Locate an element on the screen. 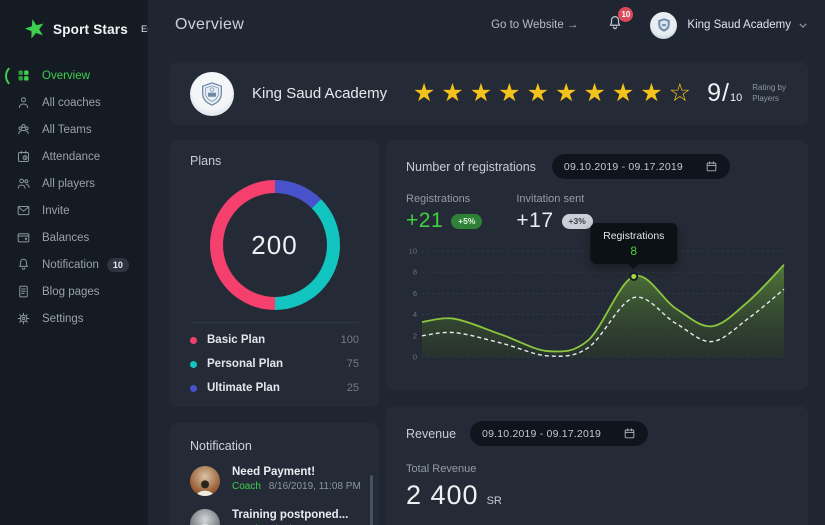  sidebar-item-label: All Teams is located at coordinates (67, 129).